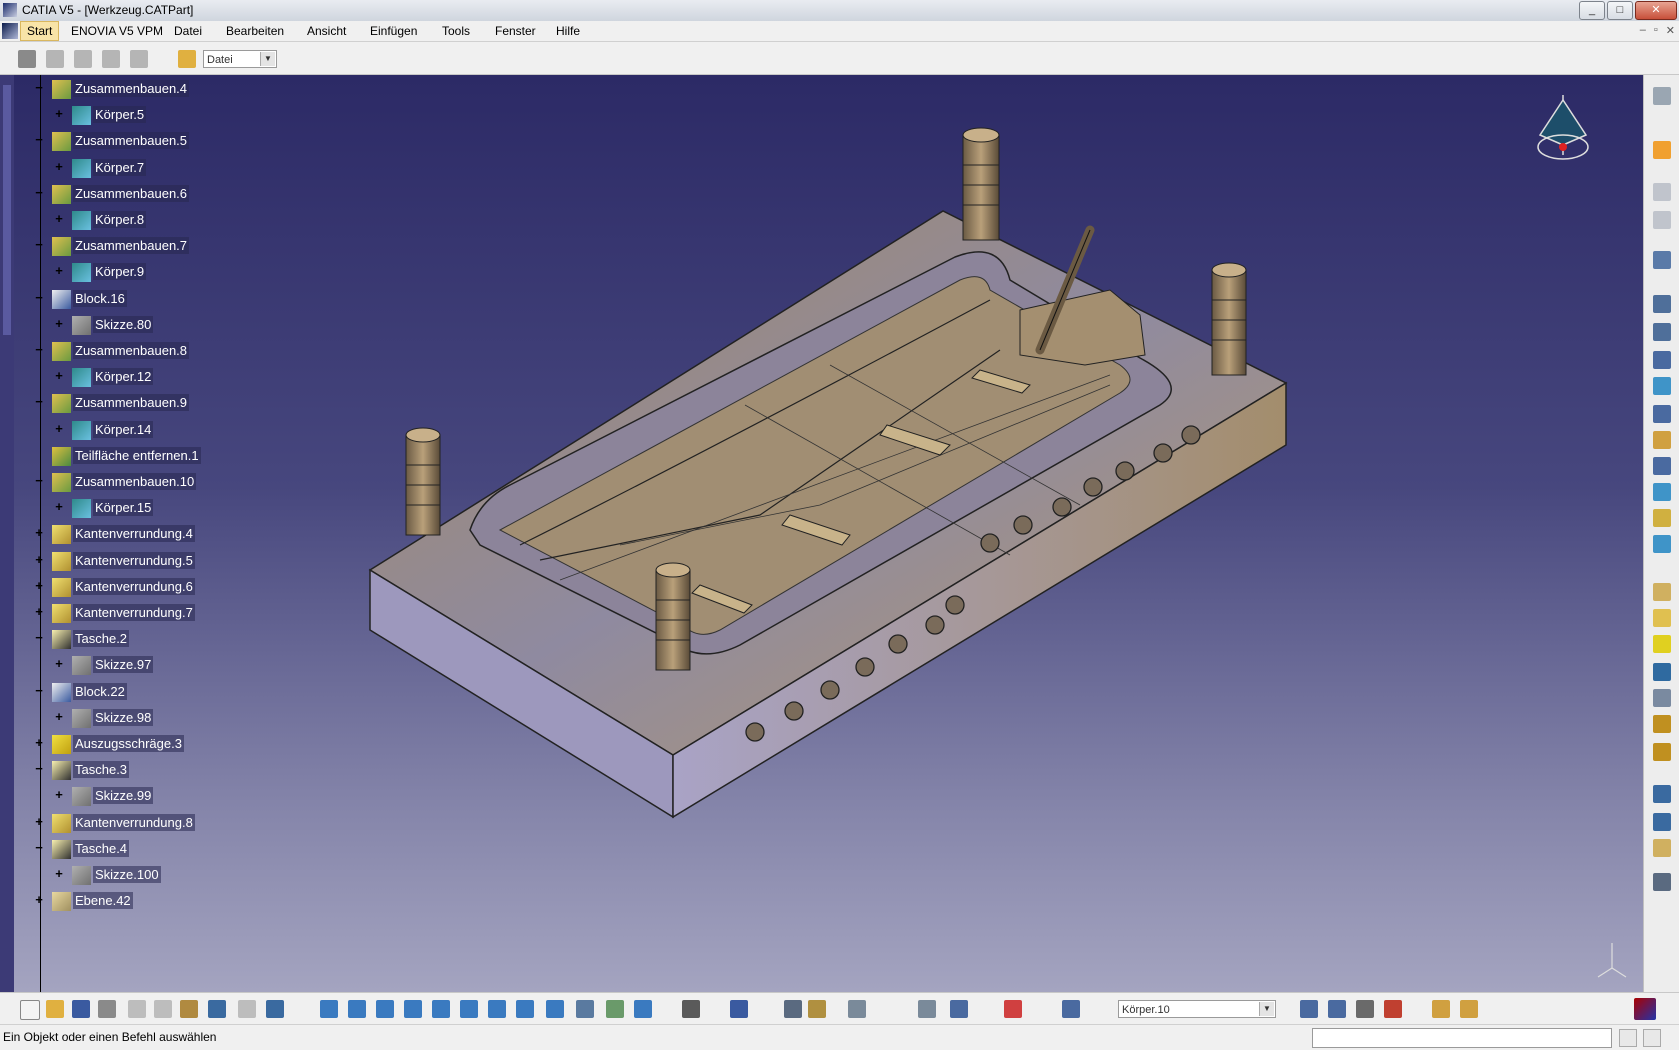 This screenshot has width=1679, height=1050. Describe the element at coordinates (1662, 360) in the screenshot. I see `shaft-icon` at that location.